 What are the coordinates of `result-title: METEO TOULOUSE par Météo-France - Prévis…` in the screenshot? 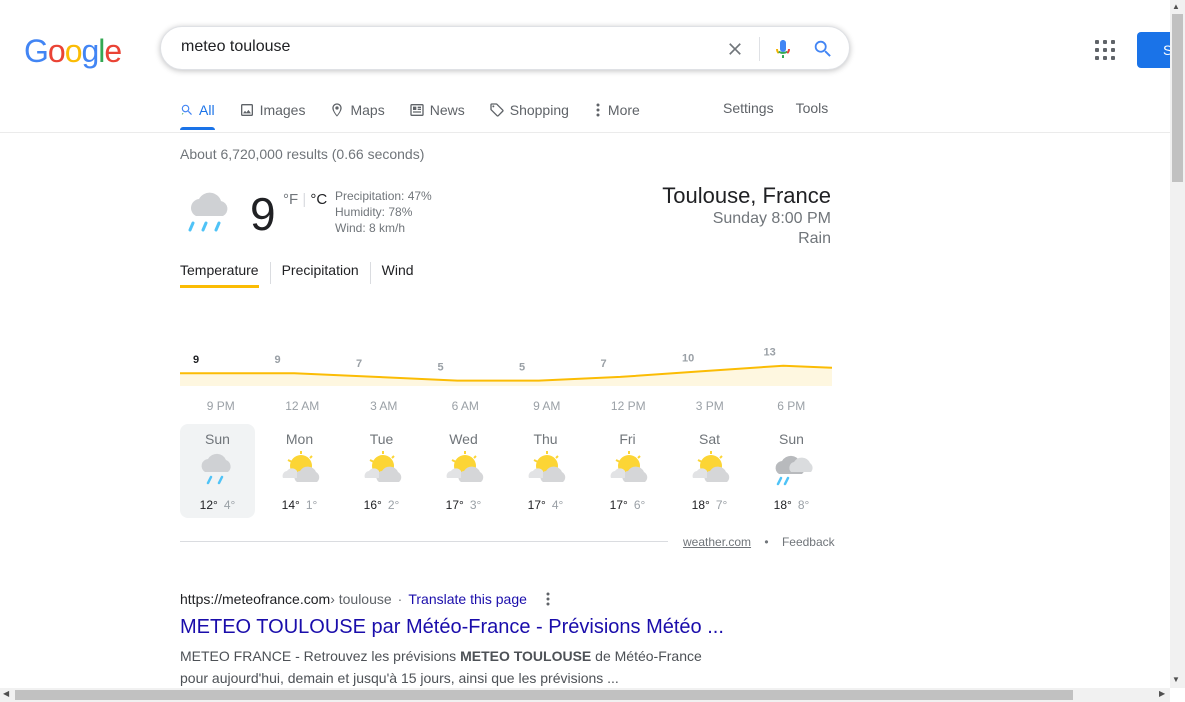 It's located at (452, 627).